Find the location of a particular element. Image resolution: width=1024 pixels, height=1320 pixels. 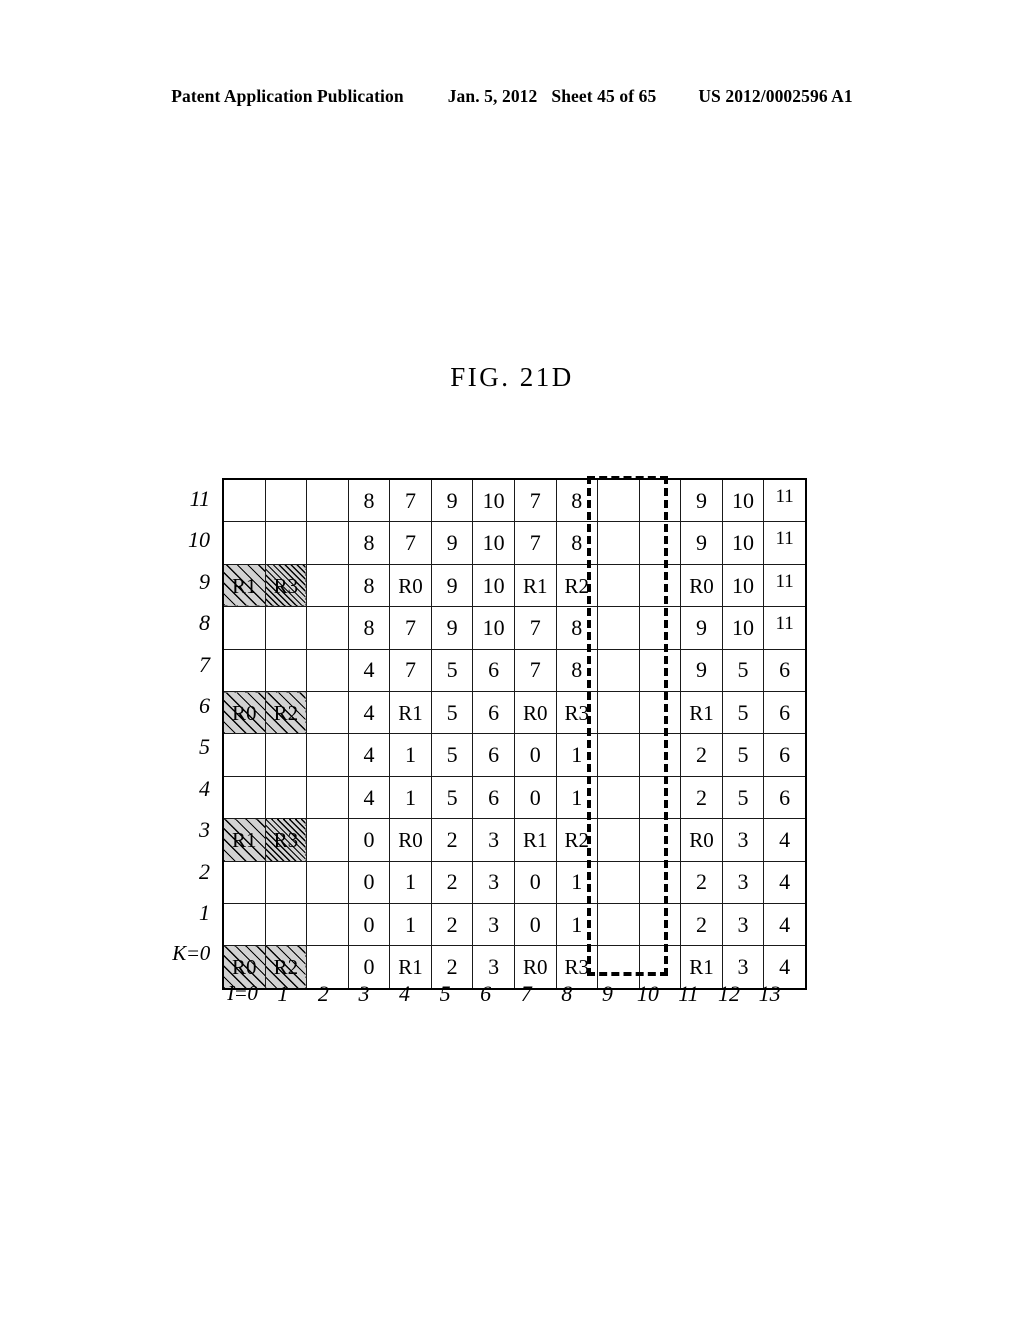

grid-cell-k2-i12: 3 is located at coordinates (743, 882).